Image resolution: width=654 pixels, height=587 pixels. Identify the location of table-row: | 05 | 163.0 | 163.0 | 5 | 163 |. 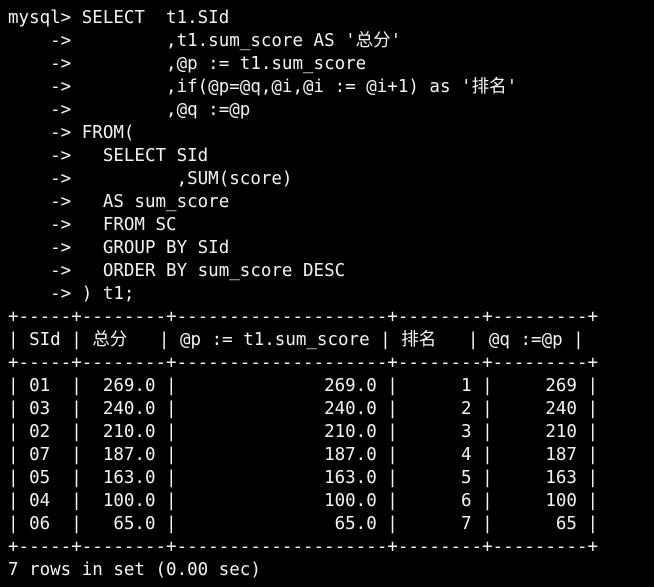
(303, 478).